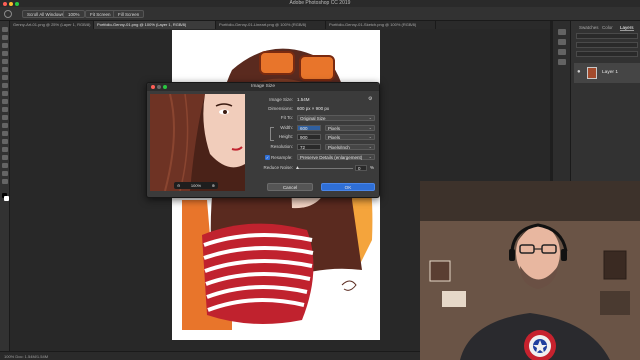 The image size is (640, 360). I want to click on history-brush-tool-icon, so click(5, 101).